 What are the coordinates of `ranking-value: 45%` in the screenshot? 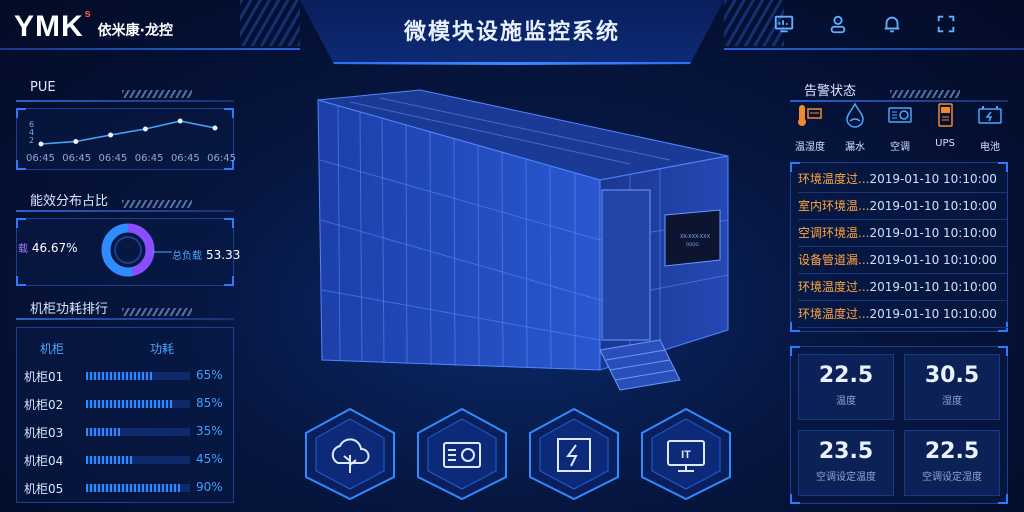 It's located at (209, 459).